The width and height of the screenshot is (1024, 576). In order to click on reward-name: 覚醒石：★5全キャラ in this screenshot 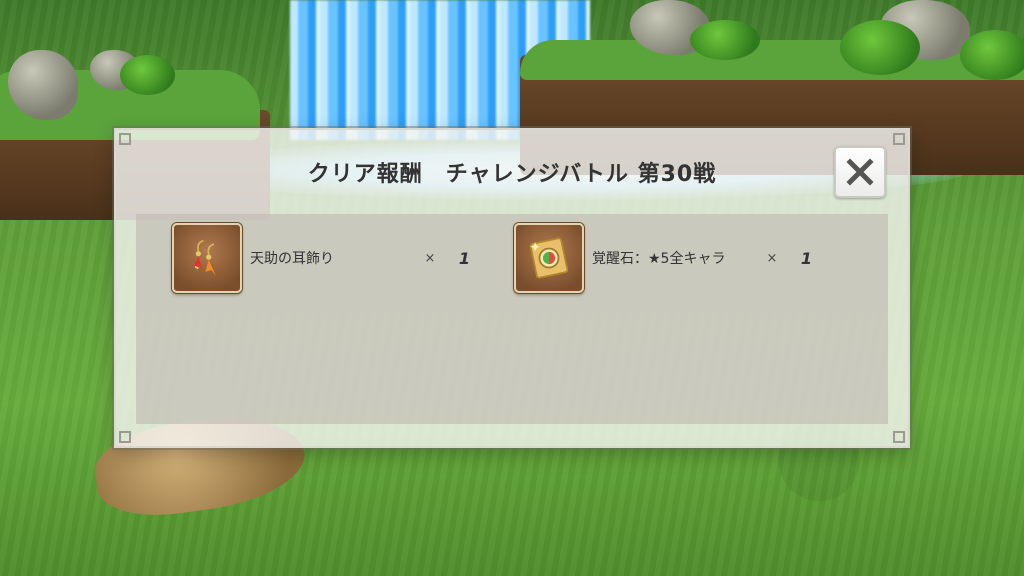, I will do `click(659, 259)`.